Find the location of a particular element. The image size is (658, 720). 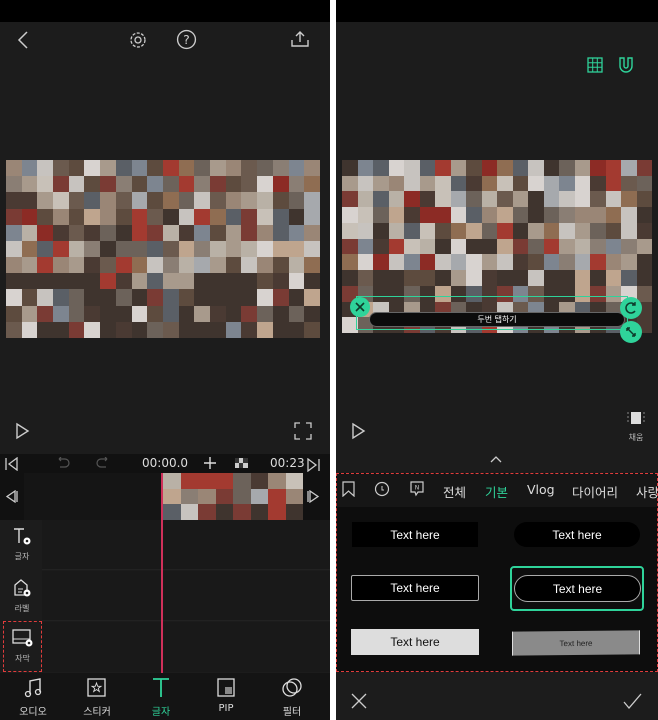

tab-love: 사랑 is located at coordinates (647, 491).